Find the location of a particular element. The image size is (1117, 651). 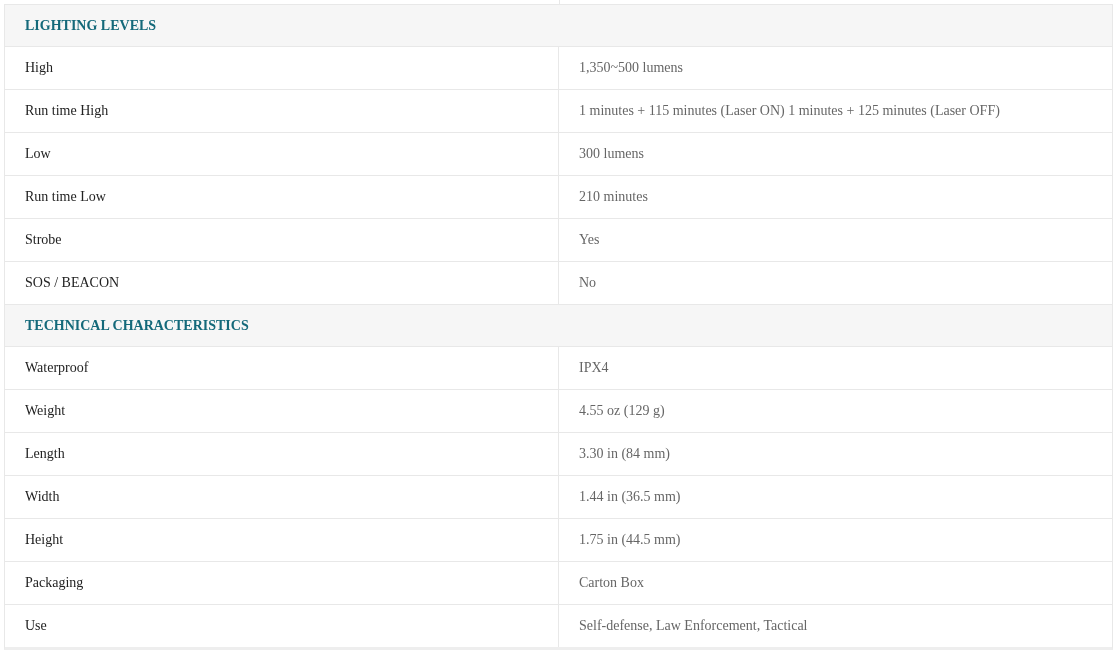

spec-label: Width is located at coordinates (282, 497).